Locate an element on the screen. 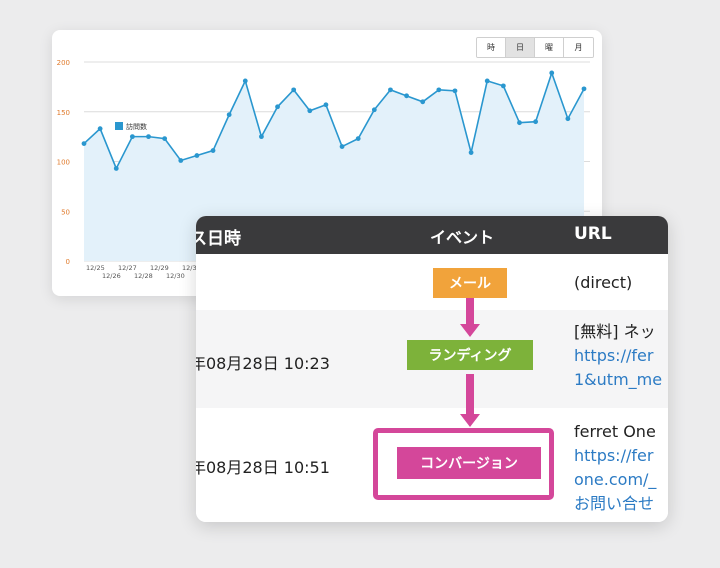 The height and width of the screenshot is (568, 720). x-tick-label: 12/29 is located at coordinates (159, 268).